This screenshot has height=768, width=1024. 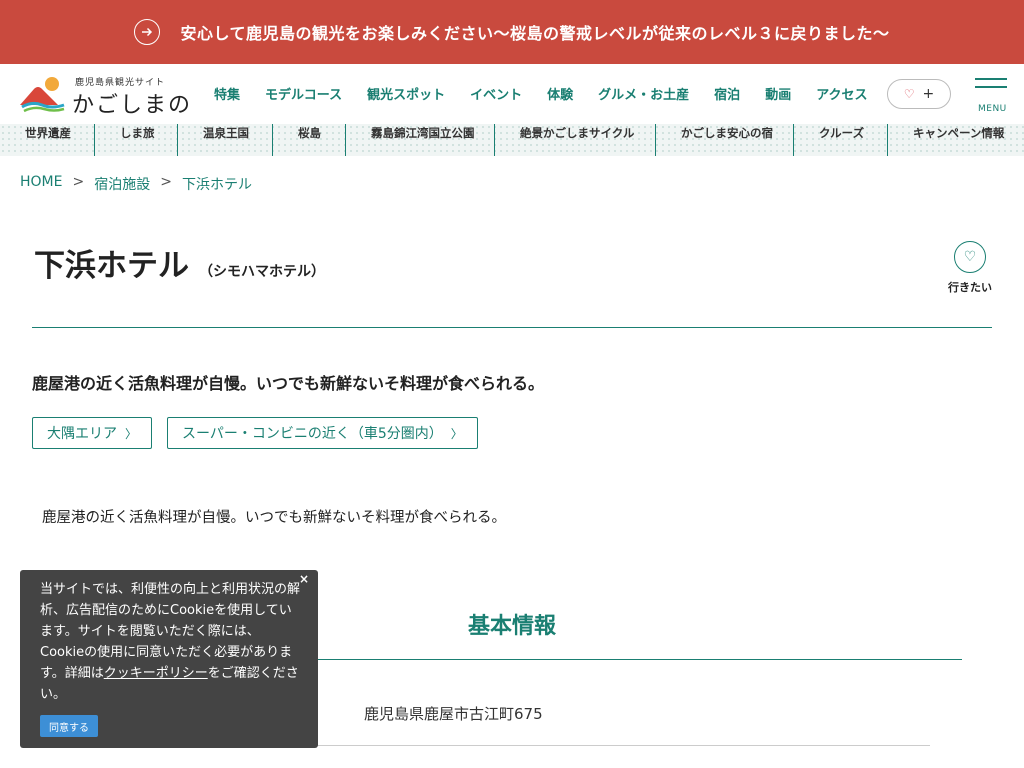 I want to click on cookie-agree-button: 同意する, so click(x=69, y=726).